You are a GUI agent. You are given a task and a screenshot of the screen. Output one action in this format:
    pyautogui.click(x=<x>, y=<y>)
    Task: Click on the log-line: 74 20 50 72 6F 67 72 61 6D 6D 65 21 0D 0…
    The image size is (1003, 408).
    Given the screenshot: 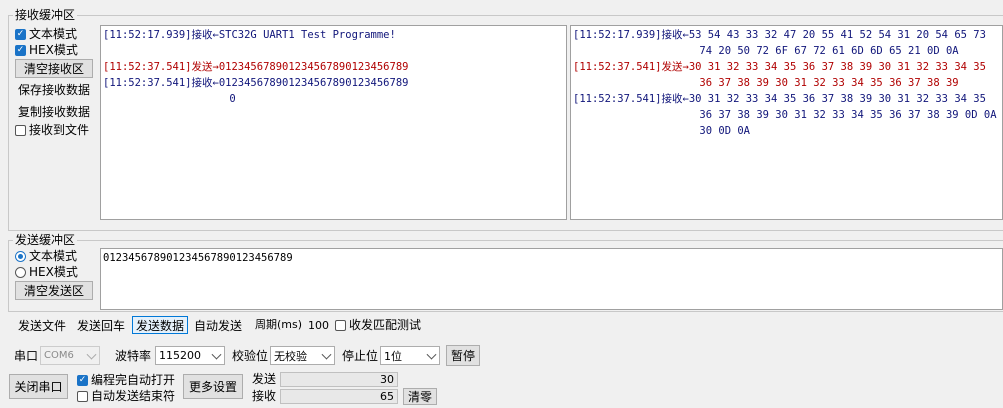 What is the action you would take?
    pyautogui.click(x=766, y=51)
    